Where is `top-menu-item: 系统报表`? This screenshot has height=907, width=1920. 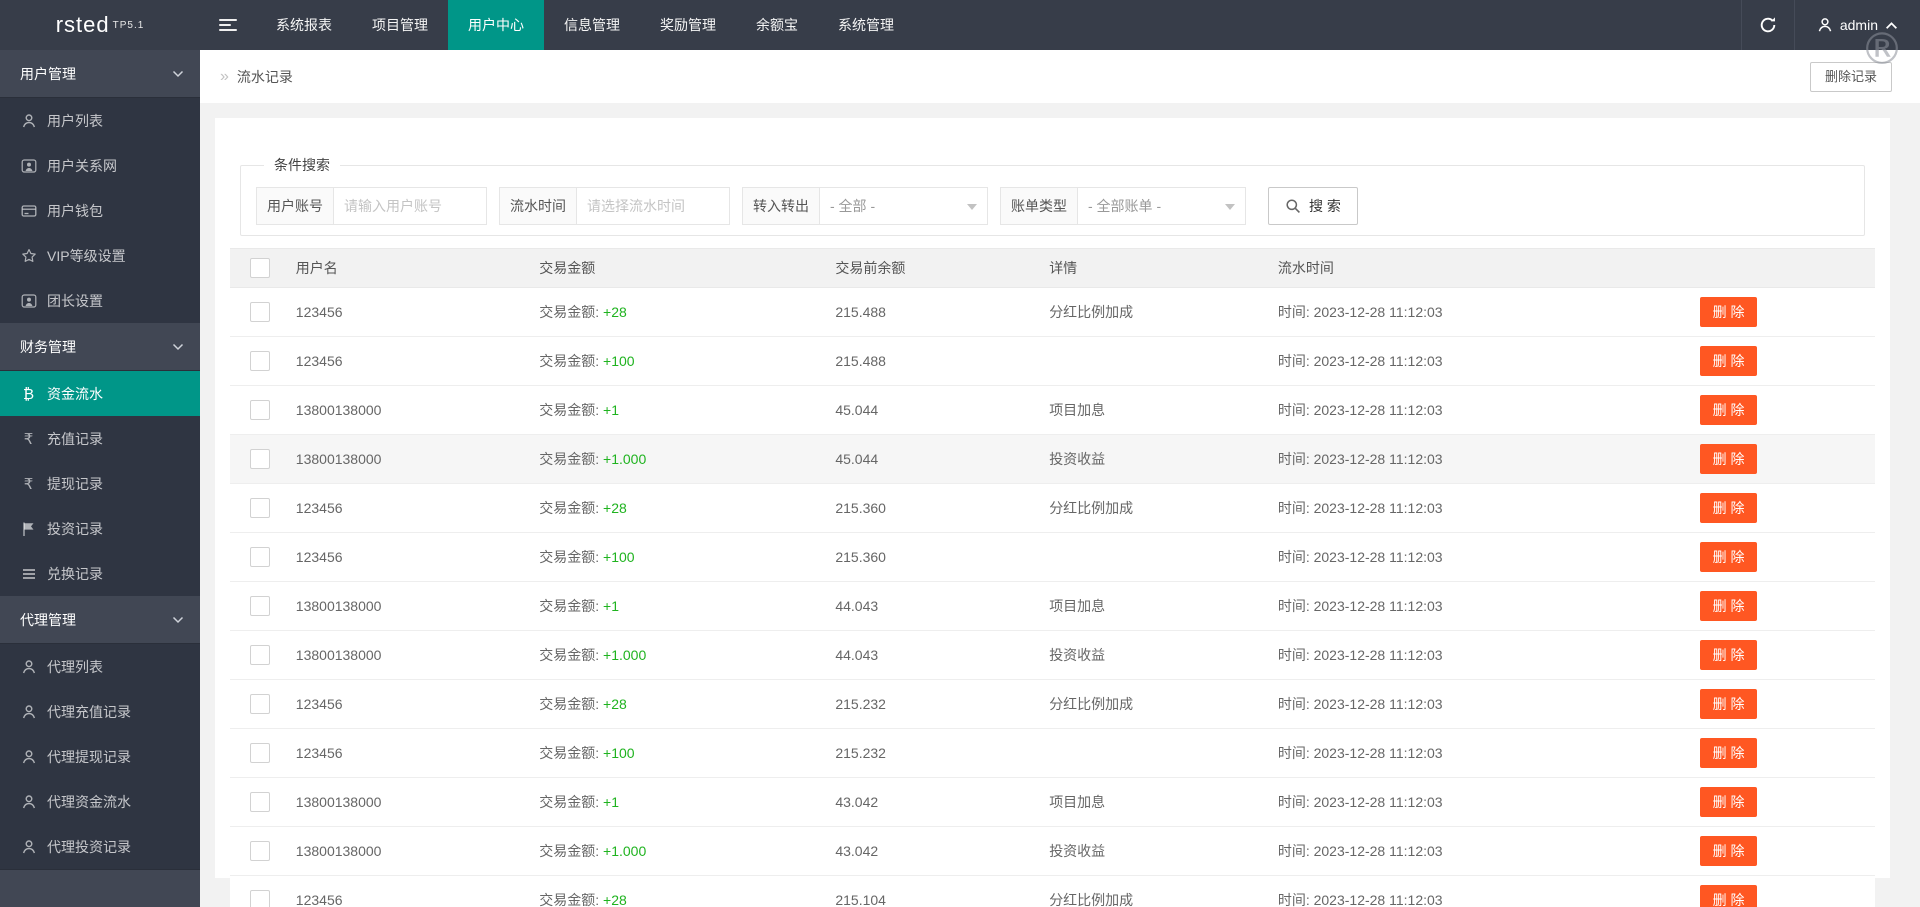 top-menu-item: 系统报表 is located at coordinates (304, 25).